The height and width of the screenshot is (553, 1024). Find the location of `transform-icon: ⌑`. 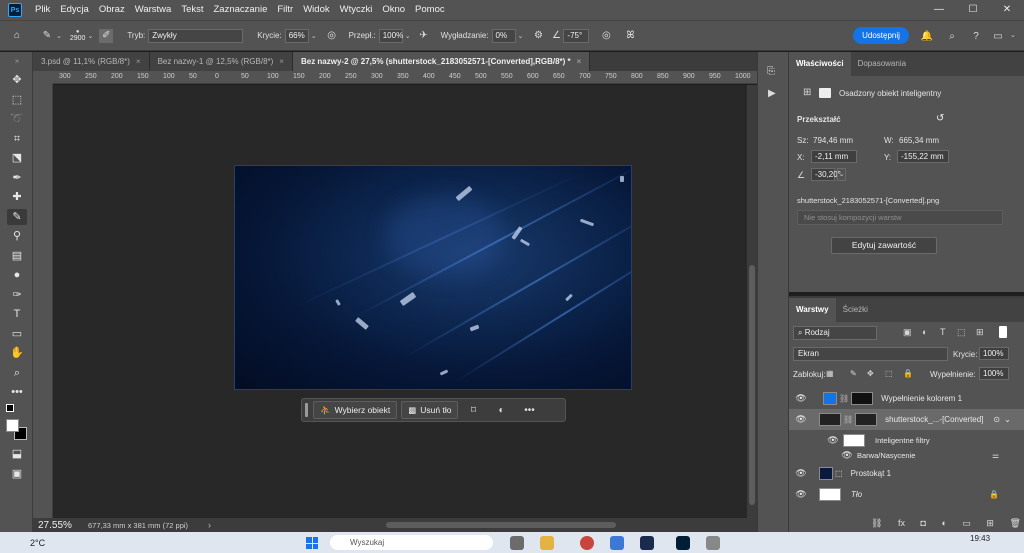

transform-icon: ⌑ is located at coordinates (473, 410).